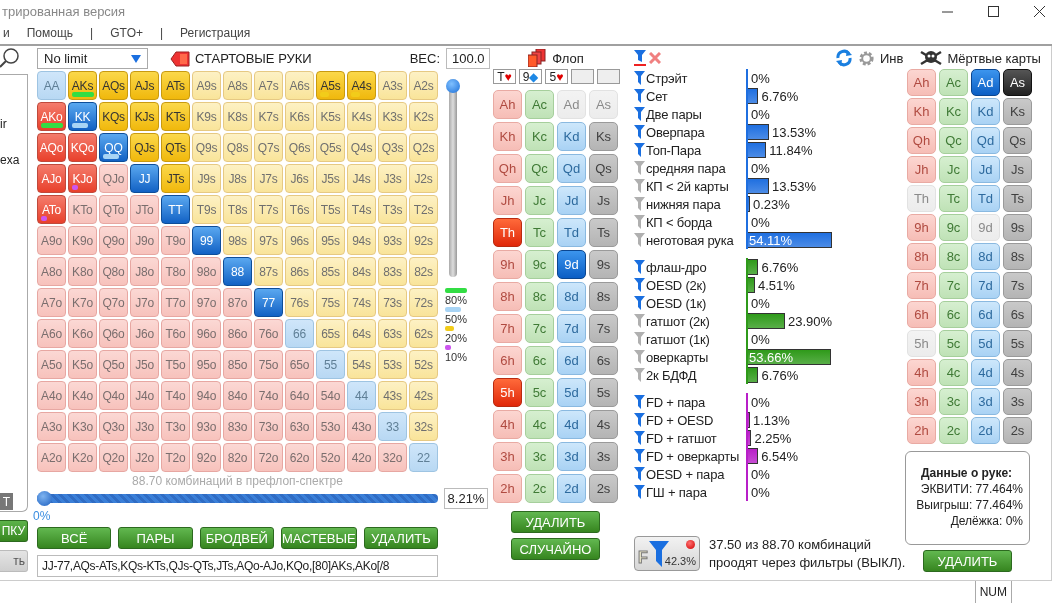 The height and width of the screenshot is (603, 1062). I want to click on hand-cell: K4s, so click(361, 116).